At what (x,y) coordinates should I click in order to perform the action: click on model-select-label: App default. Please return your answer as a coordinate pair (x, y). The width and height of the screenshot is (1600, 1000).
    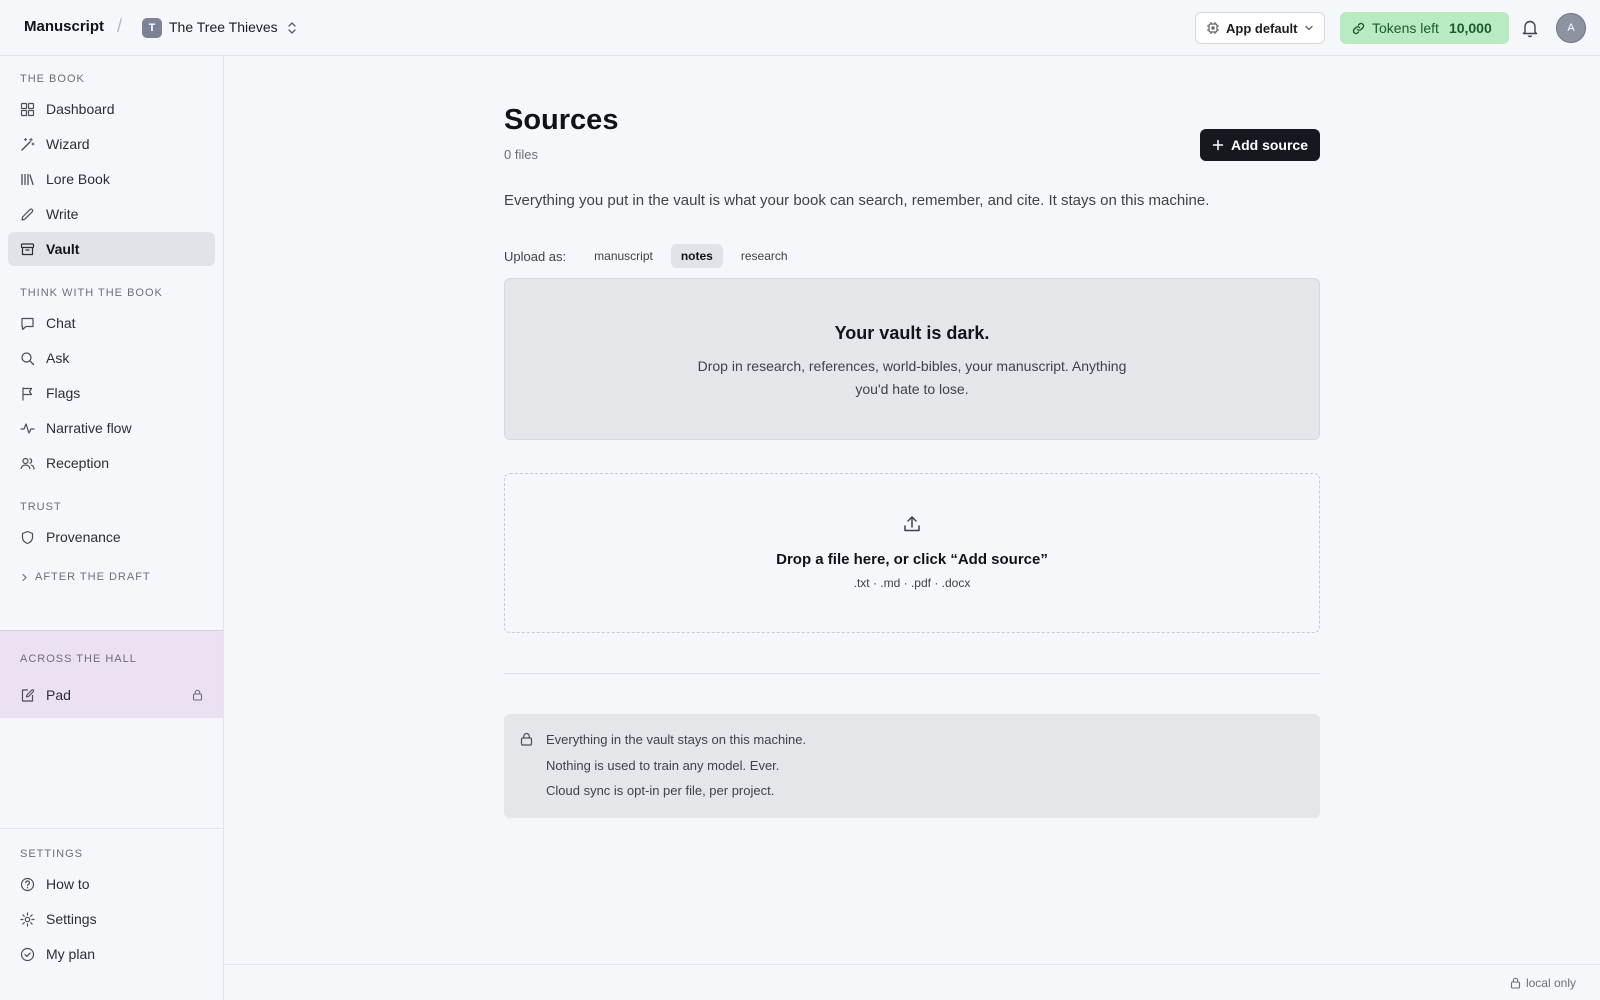
    Looking at the image, I should click on (1262, 28).